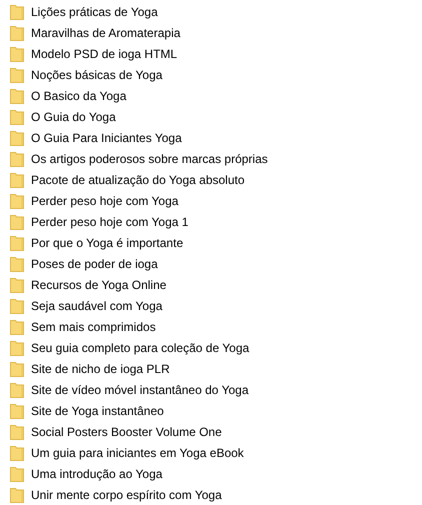 Image resolution: width=422 pixels, height=505 pixels. What do you see at coordinates (211, 74) in the screenshot?
I see `folder-item: Noções básicas de Yoga` at bounding box center [211, 74].